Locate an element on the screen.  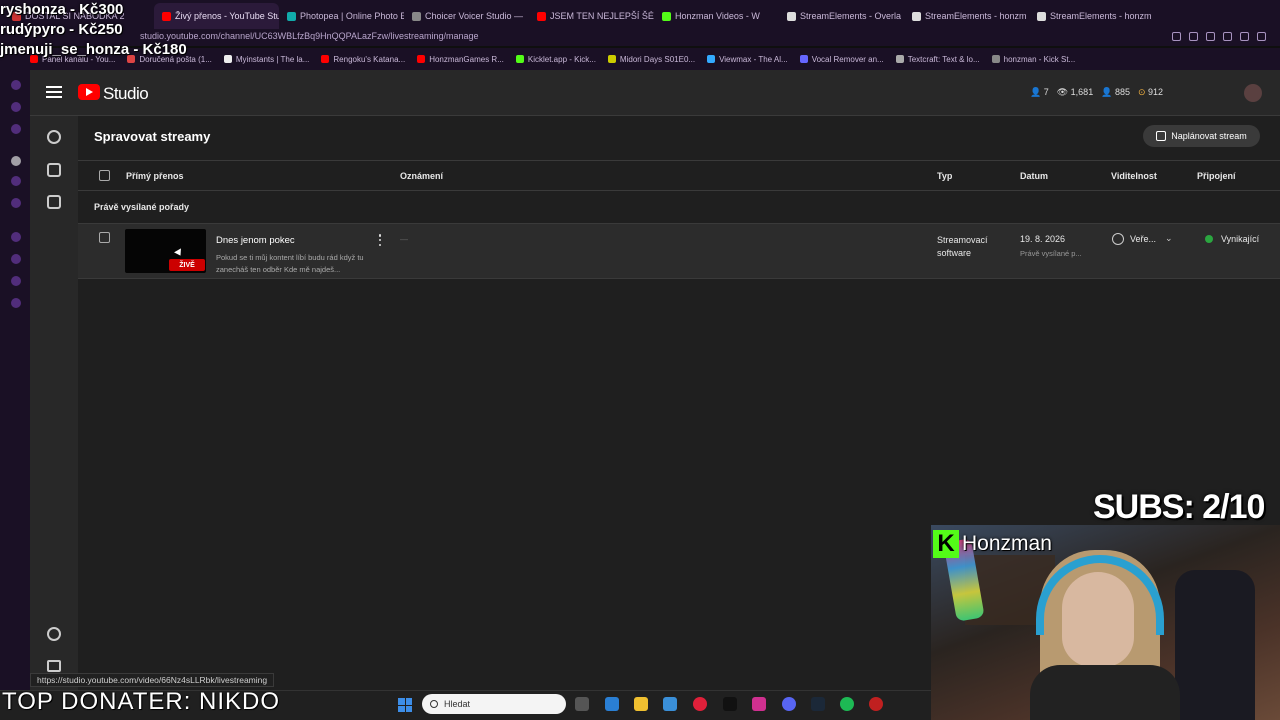
feedback-icon is located at coordinates (54, 666).